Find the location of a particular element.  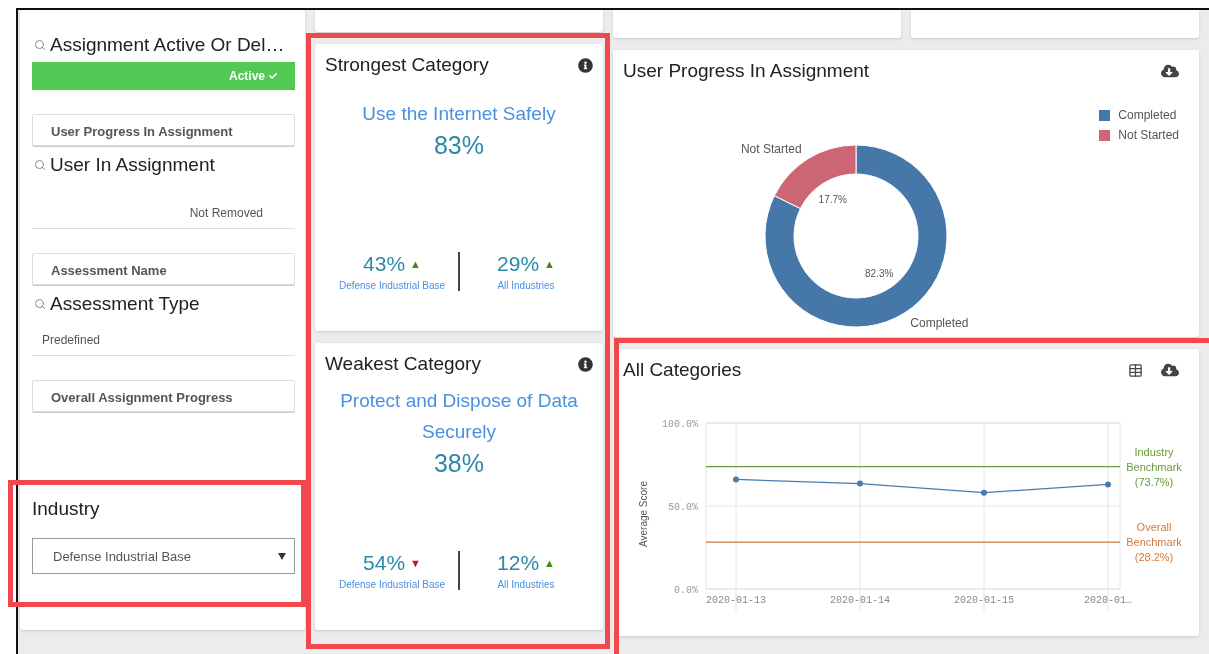

comparison-value: 12% is located at coordinates (518, 563).